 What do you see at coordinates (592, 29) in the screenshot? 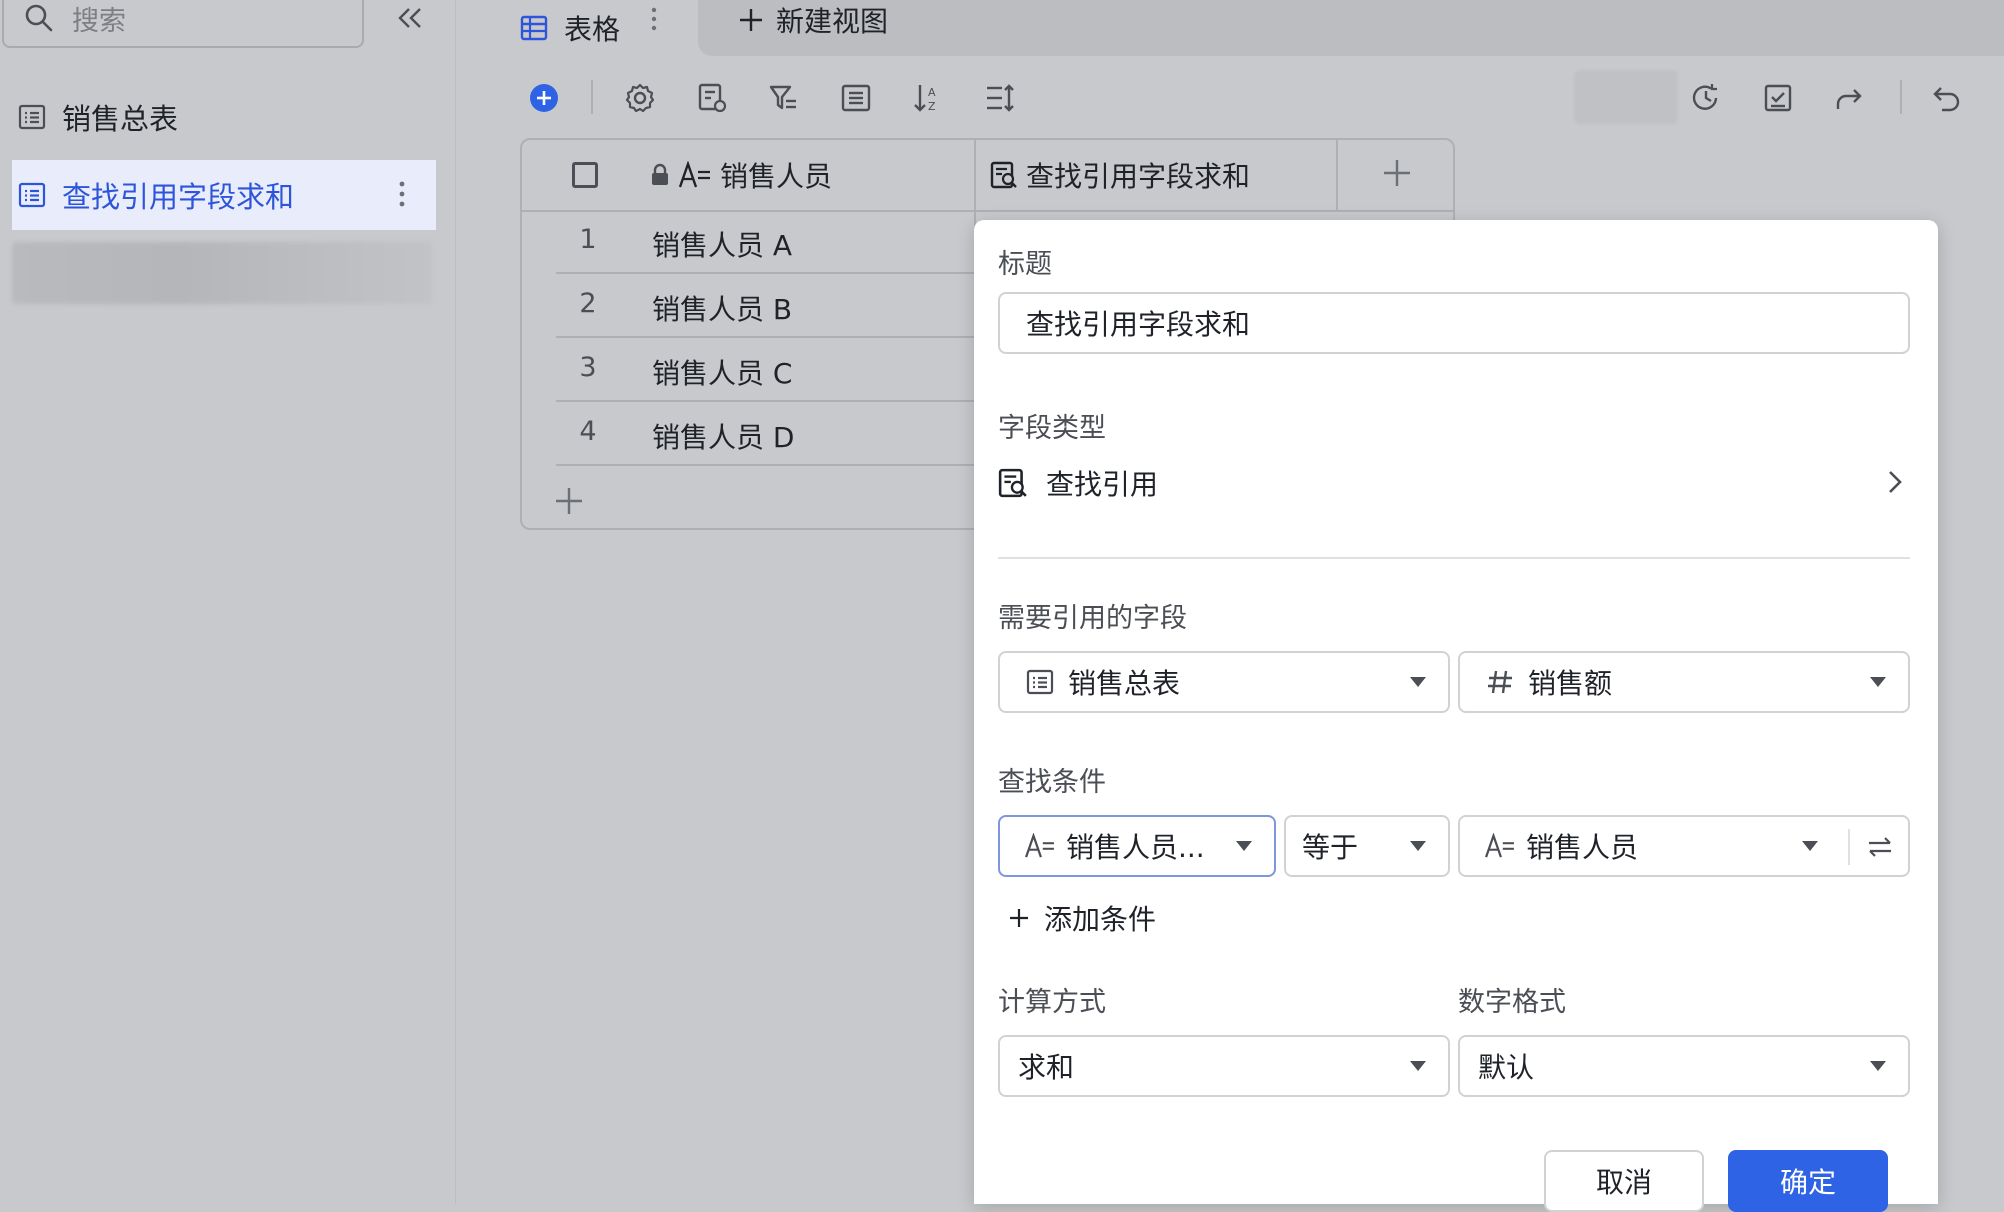
I see `tab-label: 表格` at bounding box center [592, 29].